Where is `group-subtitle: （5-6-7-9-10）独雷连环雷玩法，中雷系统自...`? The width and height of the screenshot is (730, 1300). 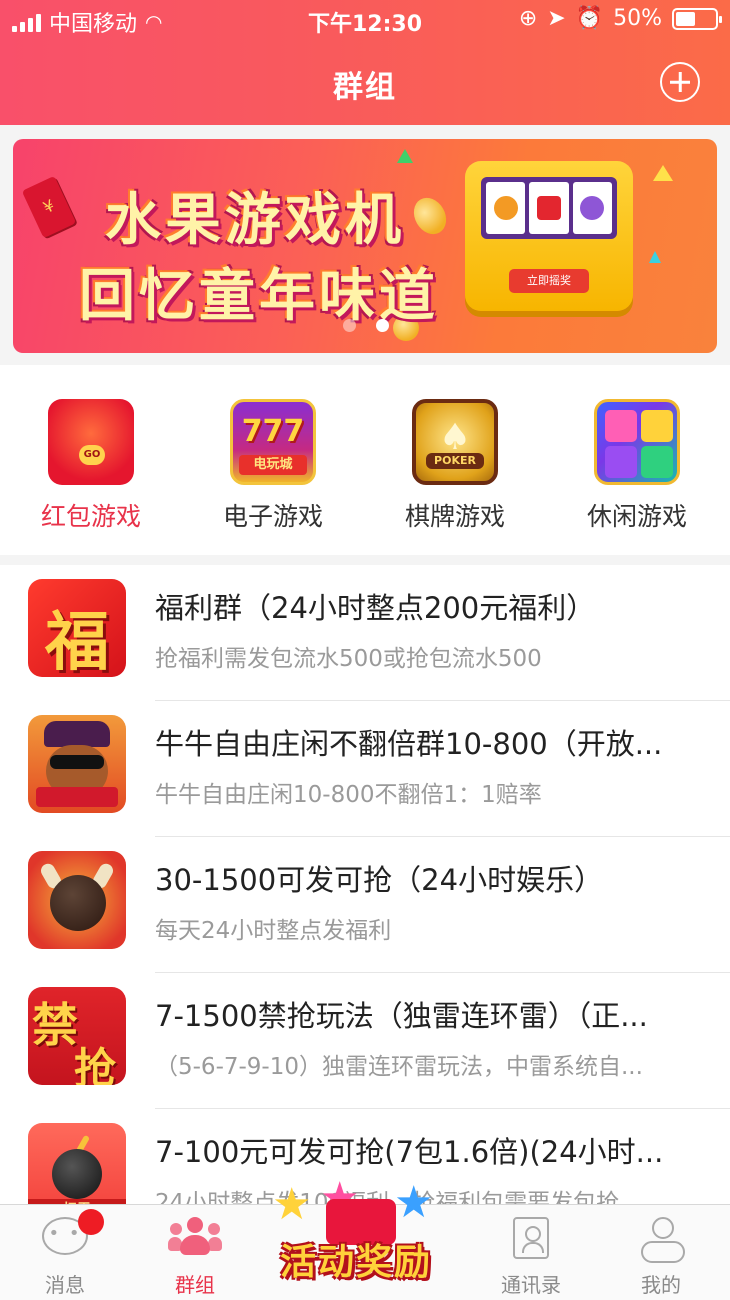
group-subtitle: （5-6-7-9-10）独雷连环雷玩法，中雷系统自... is located at coordinates (399, 1067).